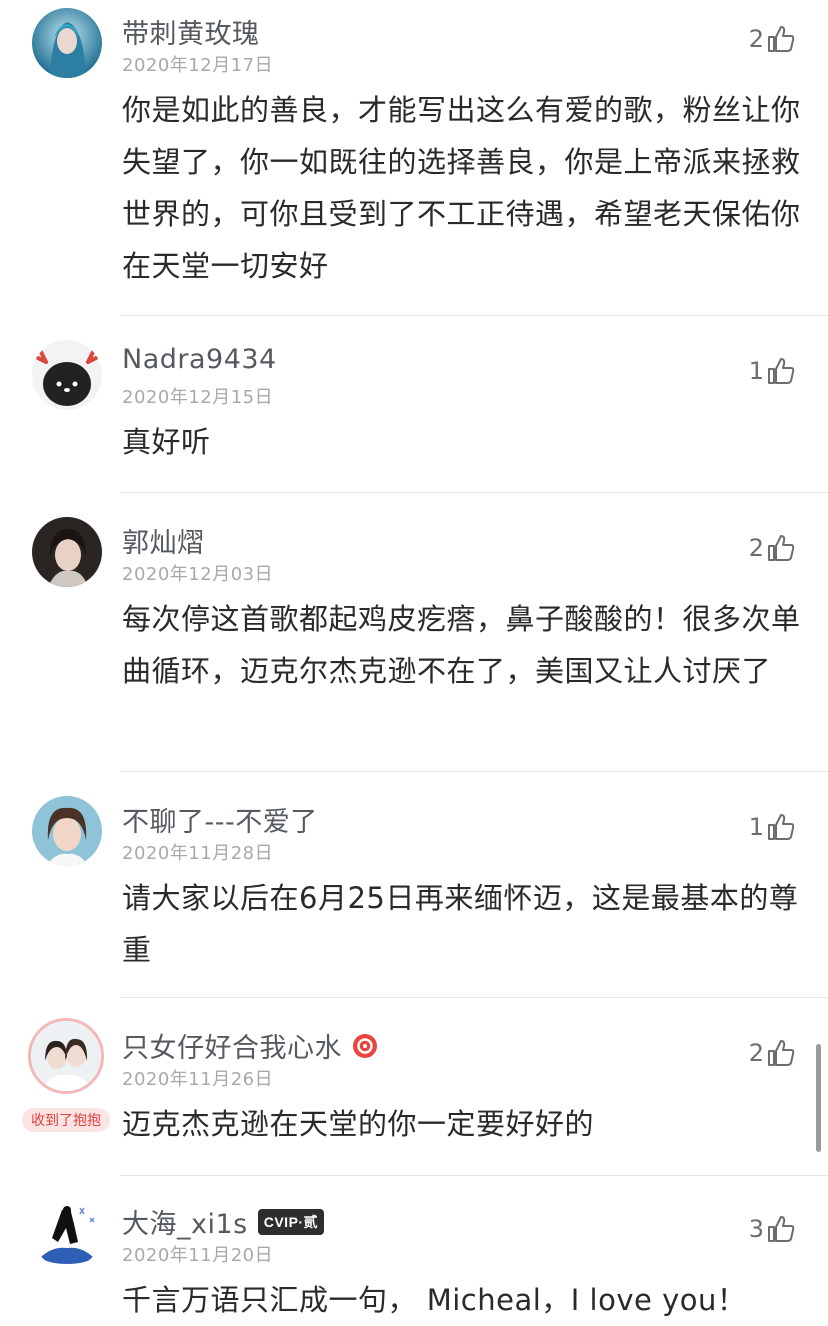 This screenshot has width=828, height=1326. Describe the element at coordinates (220, 819) in the screenshot. I see `username: 不聊了---不爱了` at that location.